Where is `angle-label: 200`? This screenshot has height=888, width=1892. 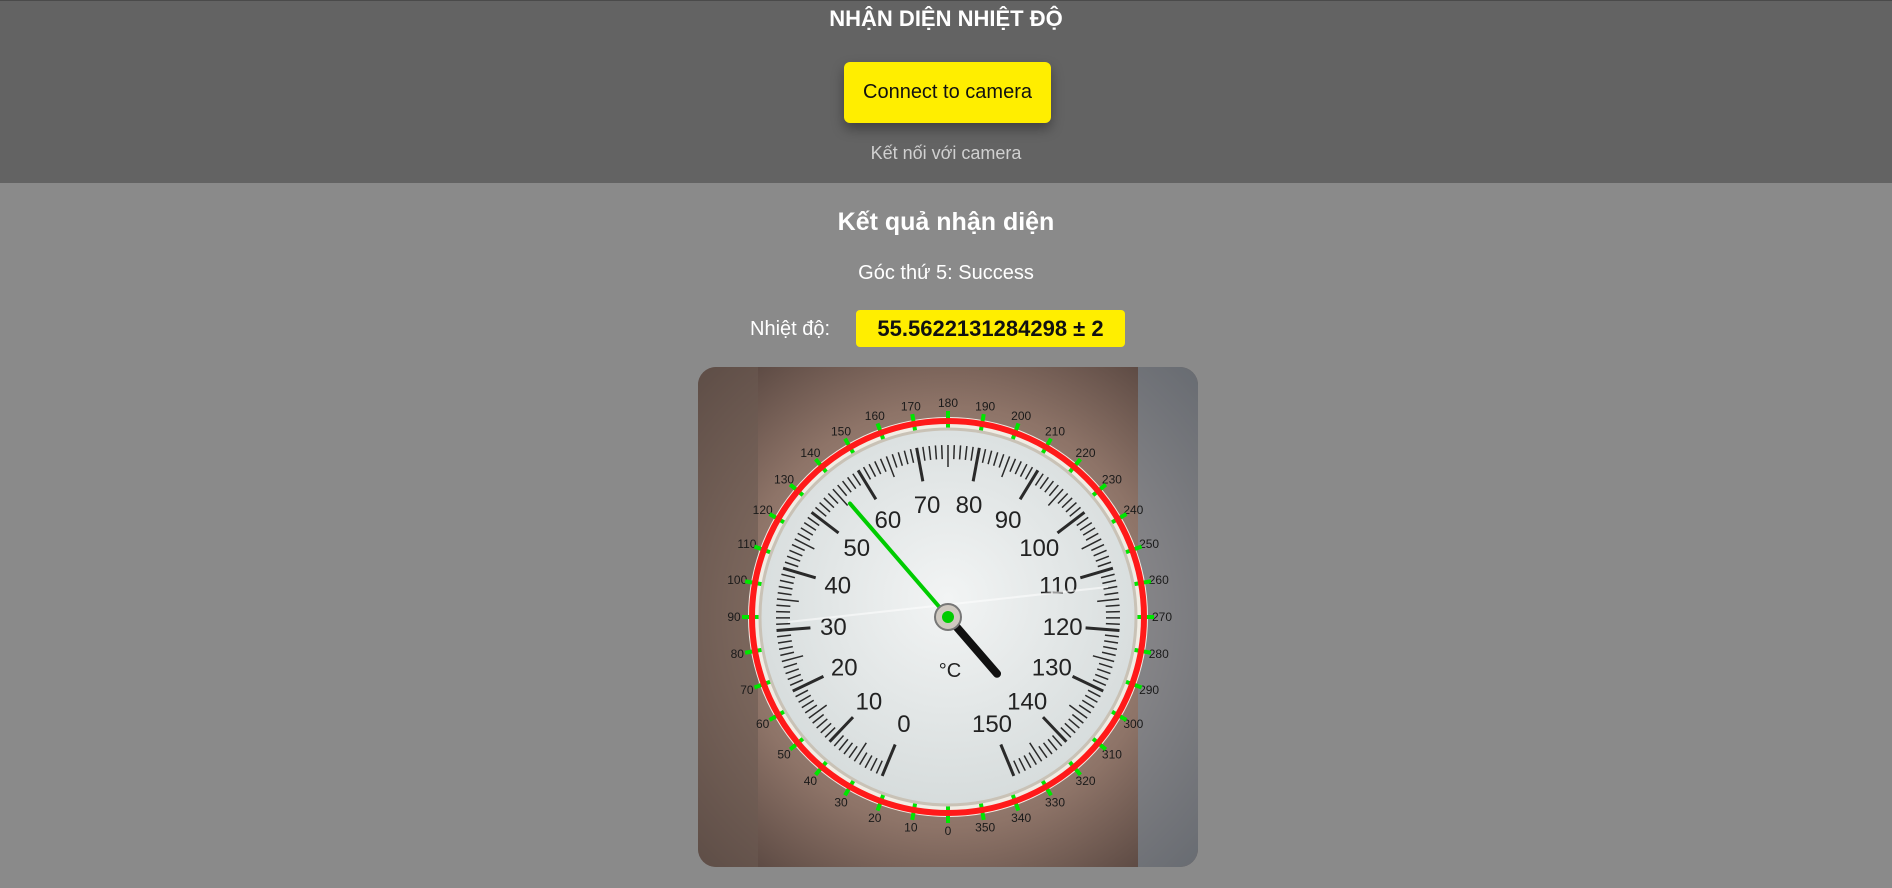 angle-label: 200 is located at coordinates (1021, 416).